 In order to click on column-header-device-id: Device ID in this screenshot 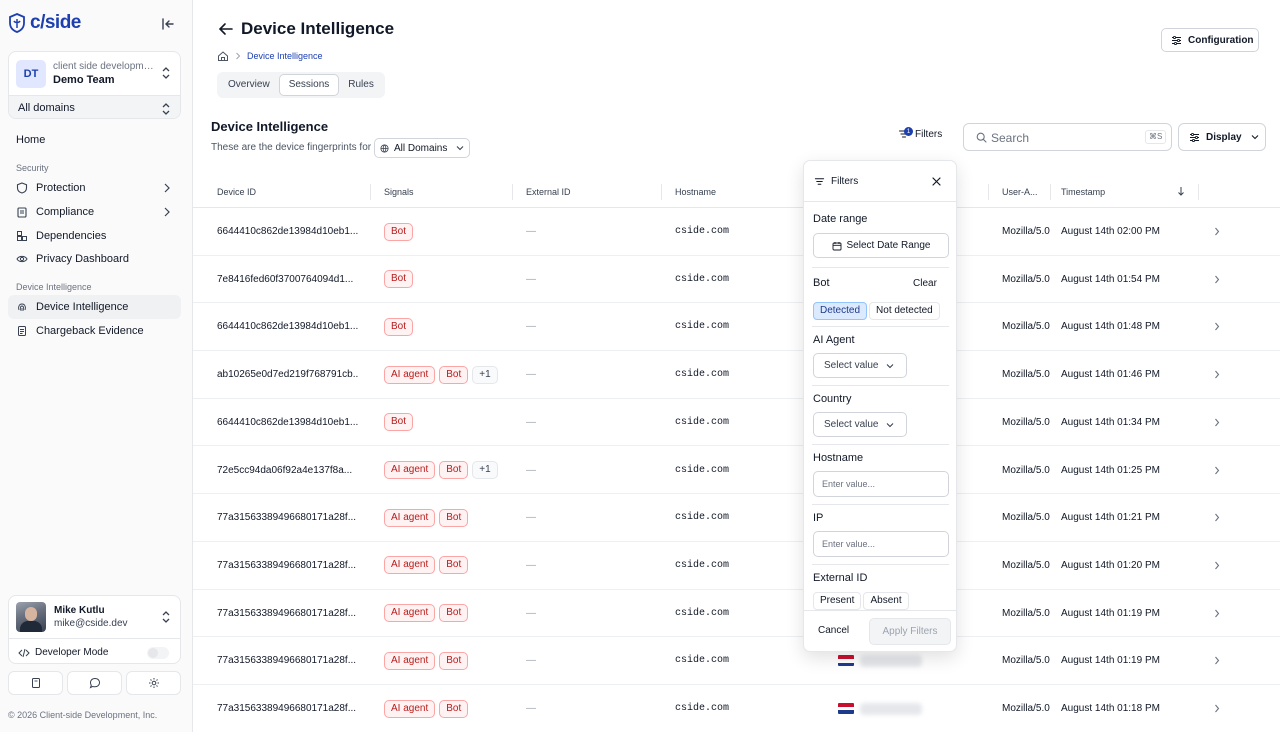, I will do `click(236, 192)`.